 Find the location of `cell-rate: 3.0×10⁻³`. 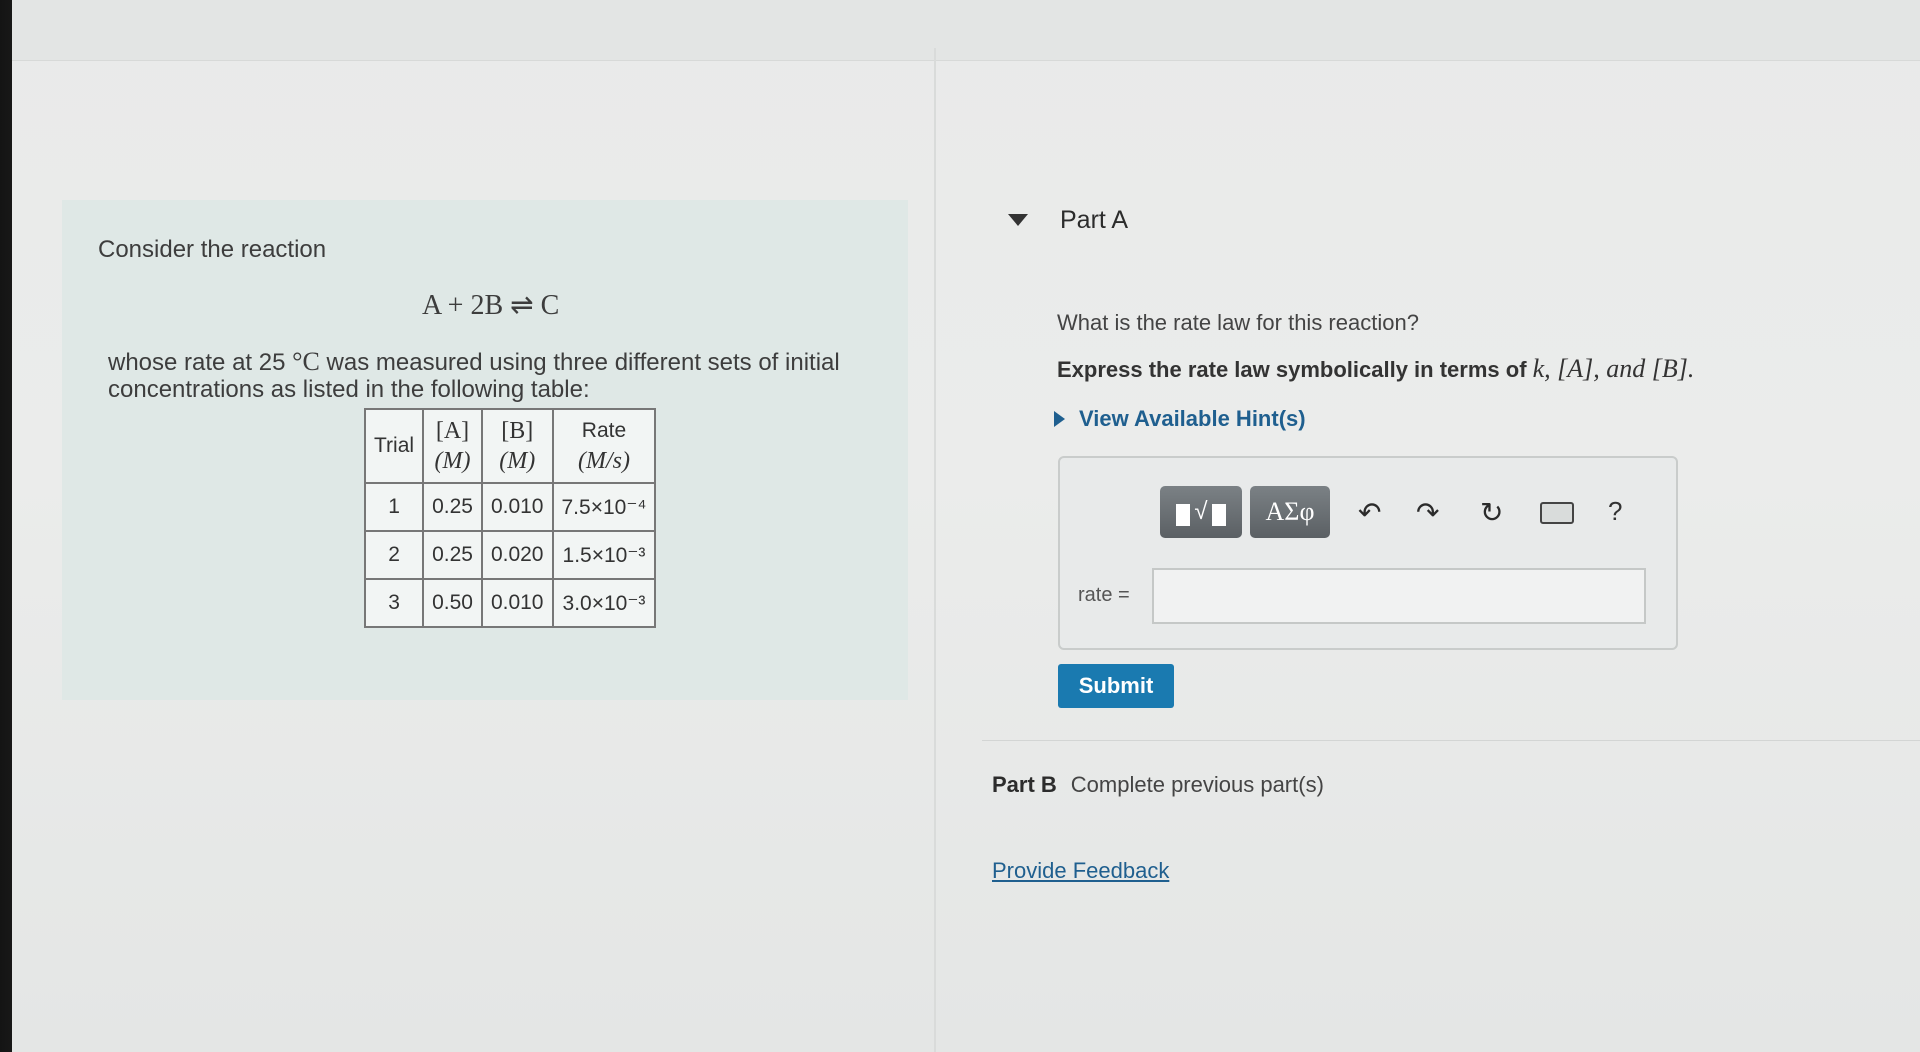

cell-rate: 3.0×10⁻³ is located at coordinates (604, 603).